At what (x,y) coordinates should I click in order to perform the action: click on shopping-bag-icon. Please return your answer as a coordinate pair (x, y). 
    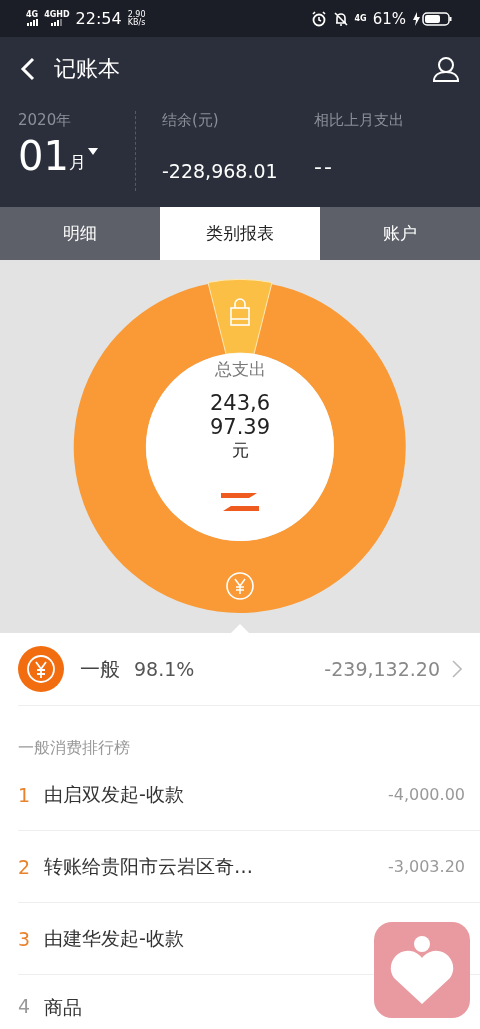
    Looking at the image, I should click on (240, 312).